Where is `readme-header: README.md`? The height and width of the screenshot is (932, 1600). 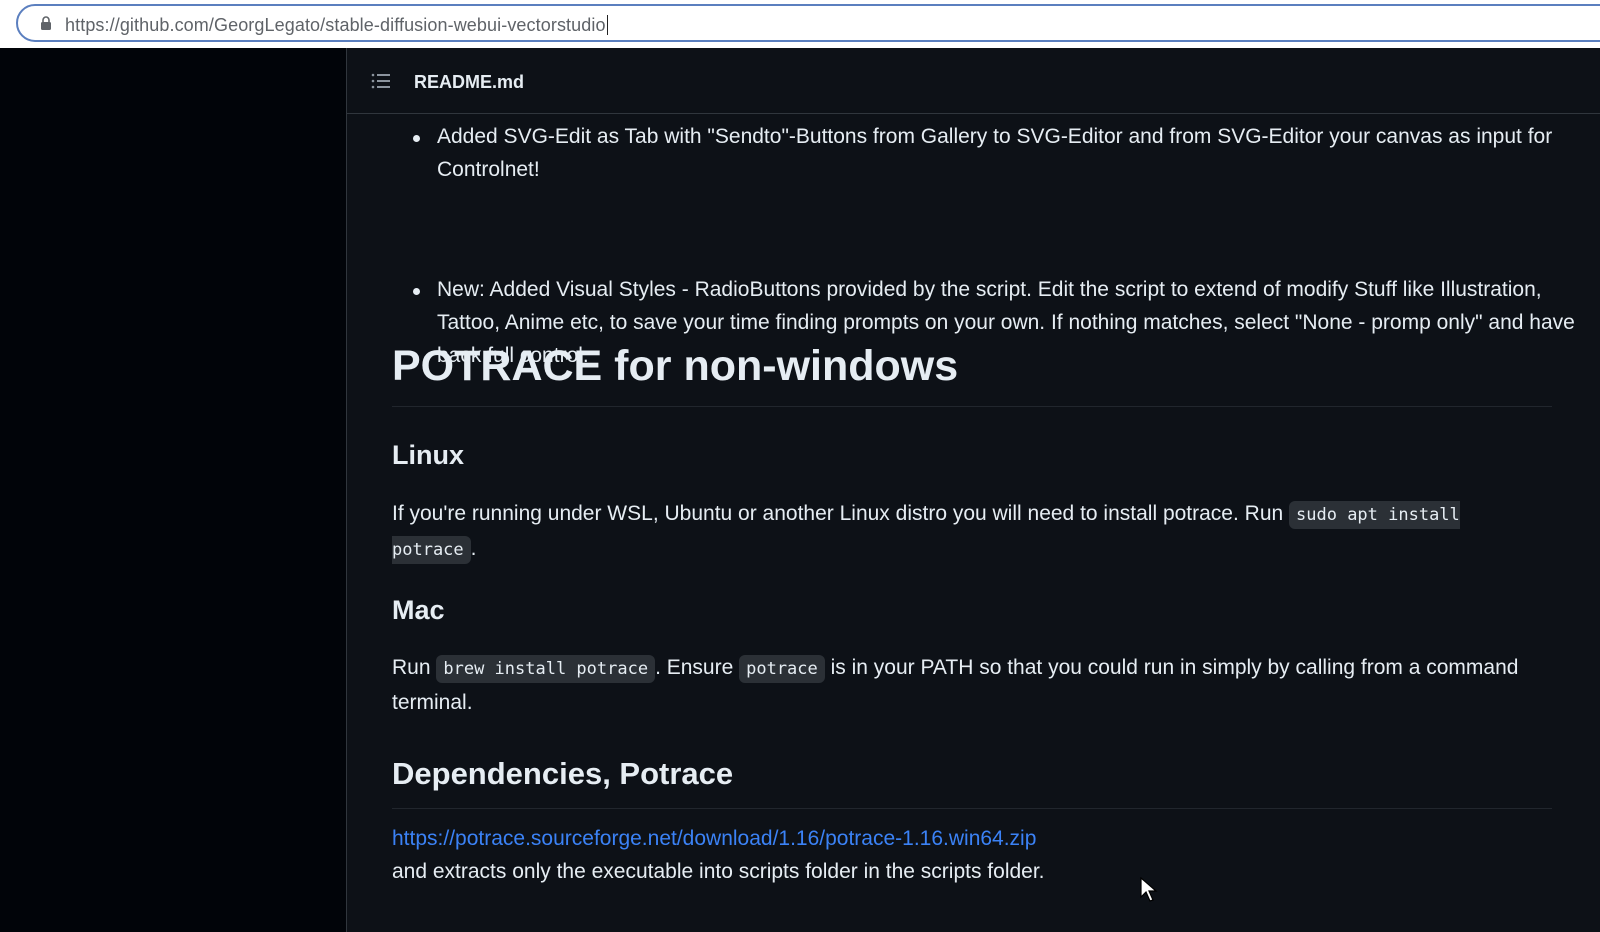 readme-header: README.md is located at coordinates (973, 81).